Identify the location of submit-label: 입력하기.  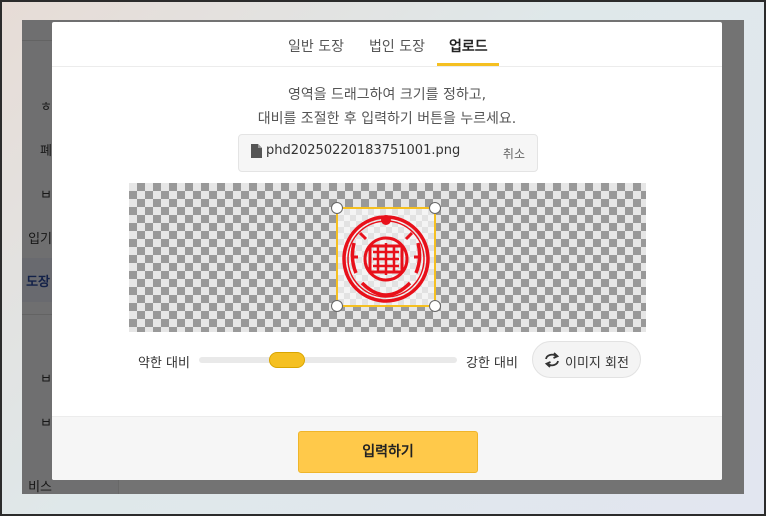
(388, 452).